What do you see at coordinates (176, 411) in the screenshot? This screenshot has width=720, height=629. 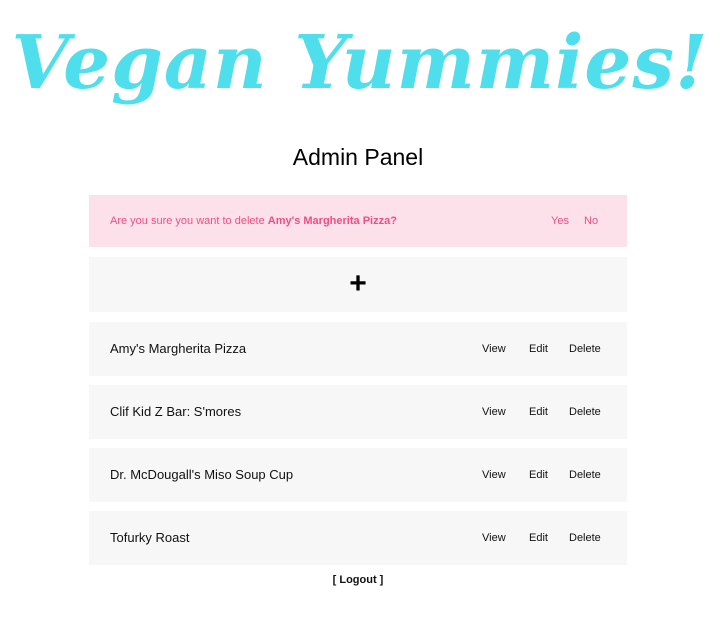 I see `item-name: Clif Kid Z Bar: S'mores` at bounding box center [176, 411].